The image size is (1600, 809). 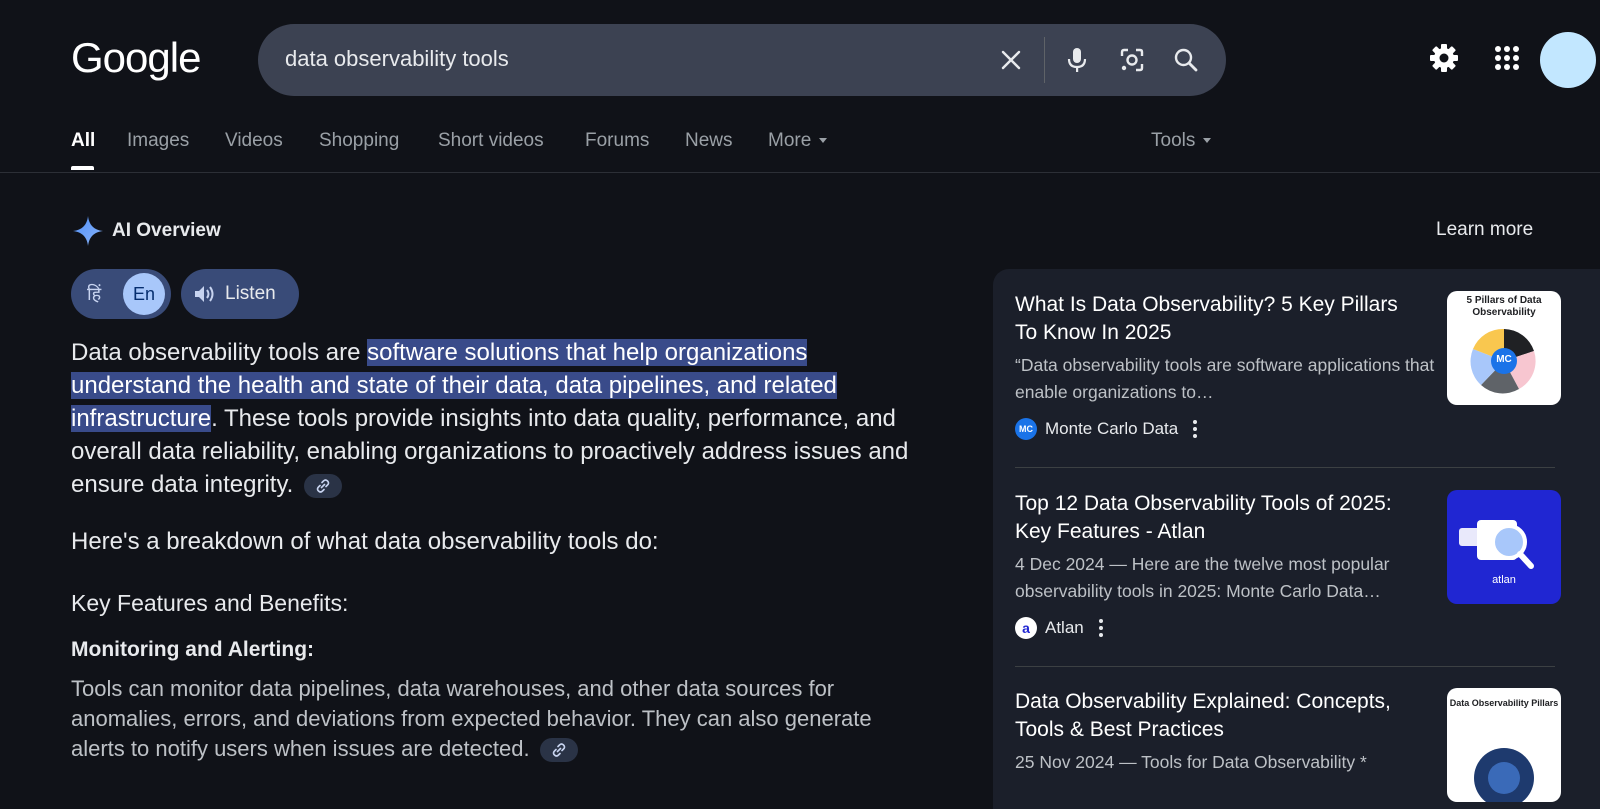 What do you see at coordinates (1568, 60) in the screenshot?
I see `avatar` at bounding box center [1568, 60].